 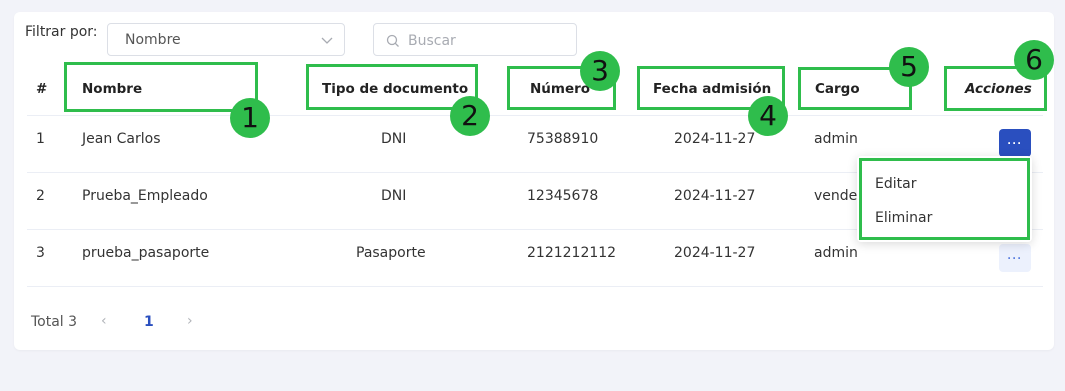 What do you see at coordinates (40, 253) in the screenshot?
I see `cell-index: 3` at bounding box center [40, 253].